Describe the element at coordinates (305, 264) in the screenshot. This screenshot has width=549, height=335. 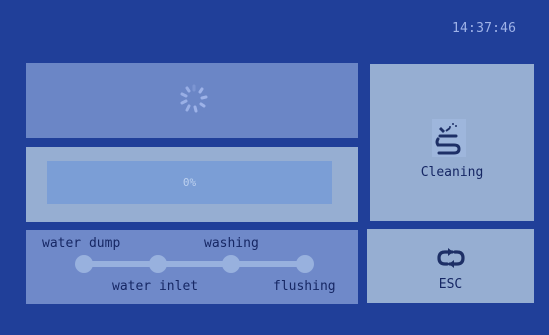
I see `step-node-flushing` at that location.